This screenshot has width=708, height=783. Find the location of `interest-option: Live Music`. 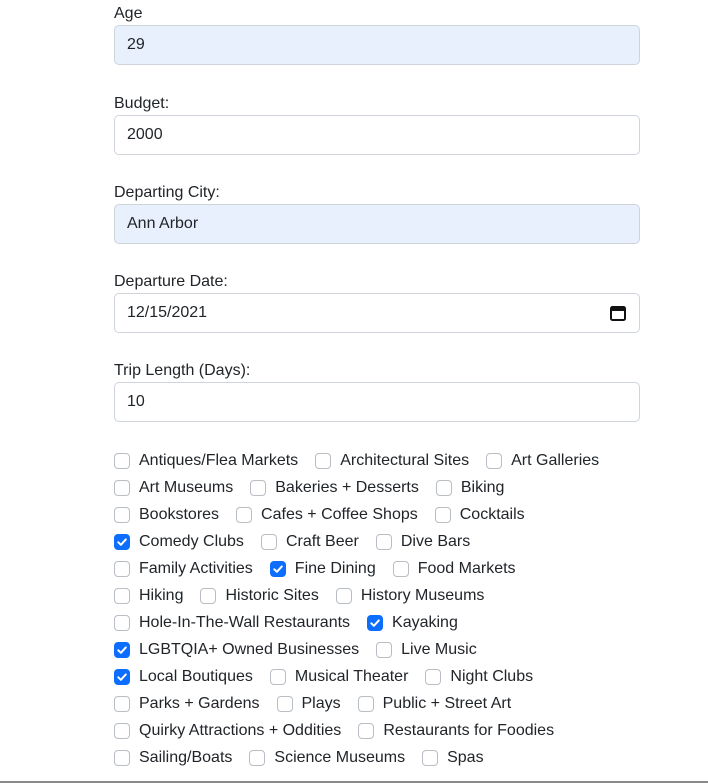

interest-option: Live Music is located at coordinates (426, 650).